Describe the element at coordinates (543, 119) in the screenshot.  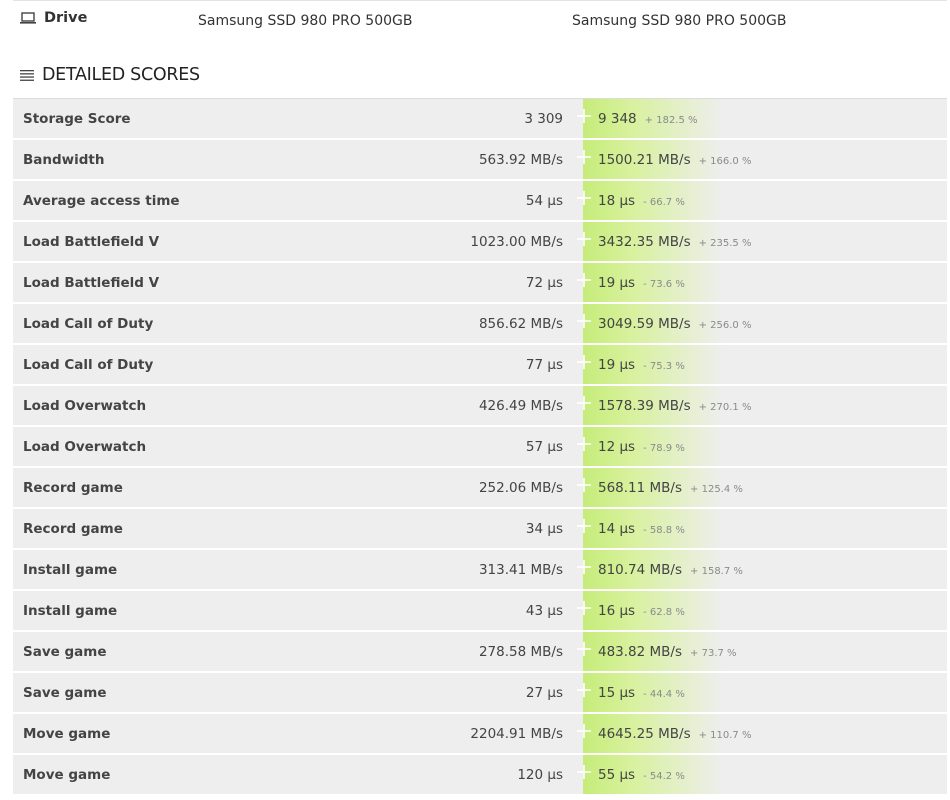
I see `row-left-value: 3 309` at that location.